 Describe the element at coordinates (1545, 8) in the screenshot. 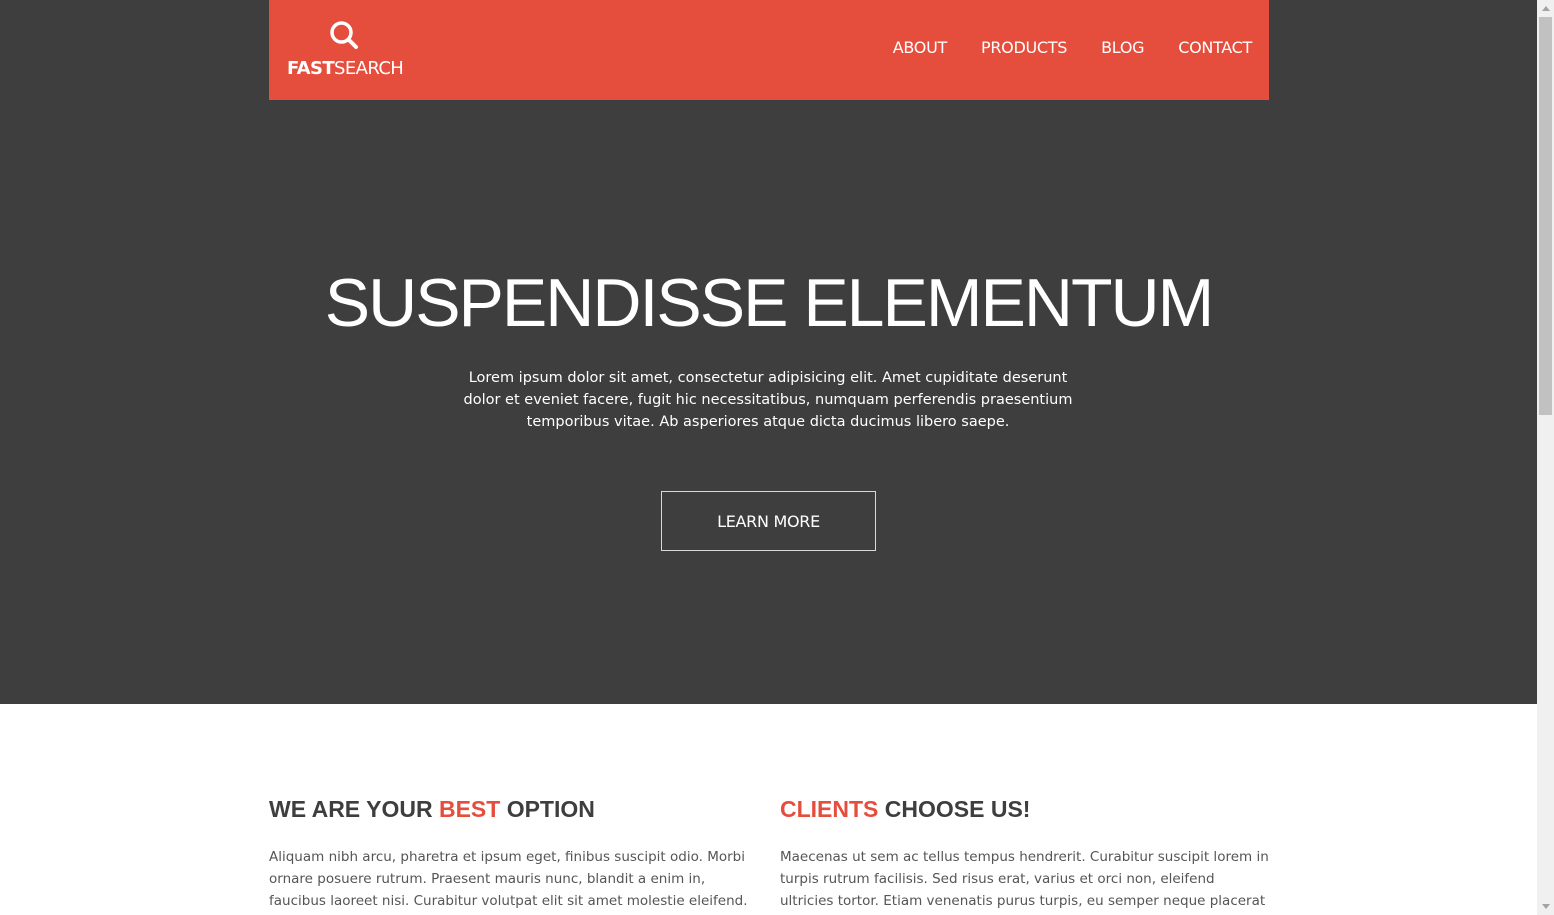

I see `scroll-up-arrow-icon` at that location.